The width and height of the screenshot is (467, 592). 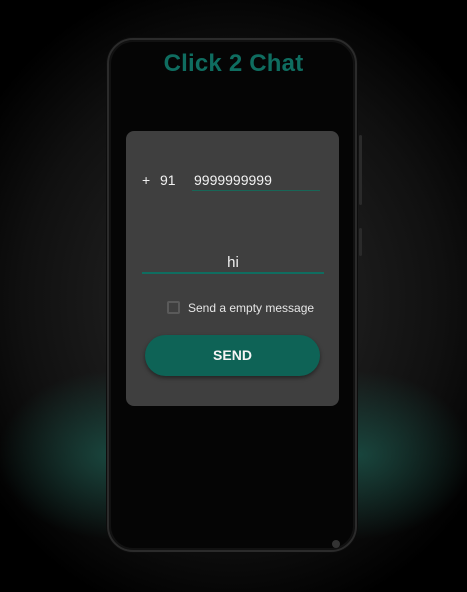 I want to click on phone-number-row: + 91 9999999999, so click(x=232, y=182).